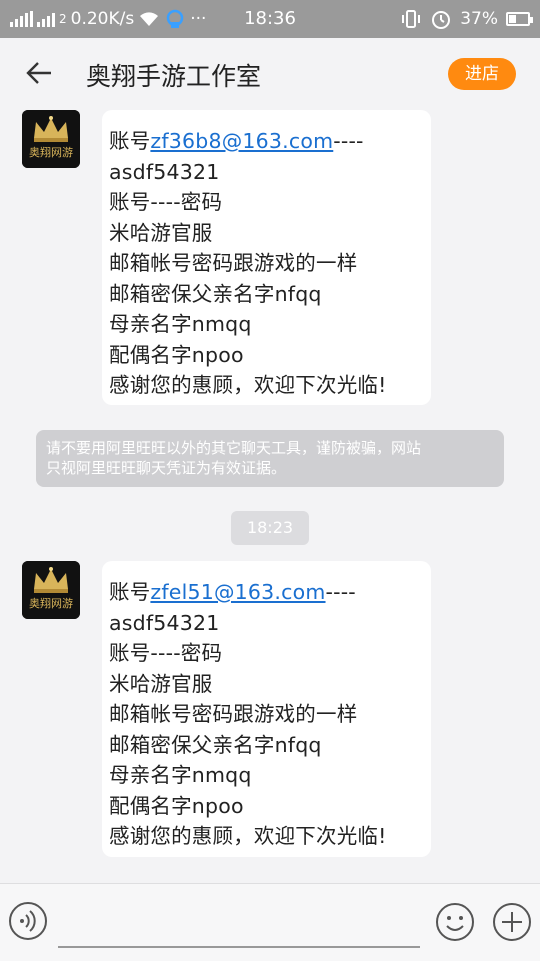  I want to click on message-timestamp: 18:23, so click(270, 528).